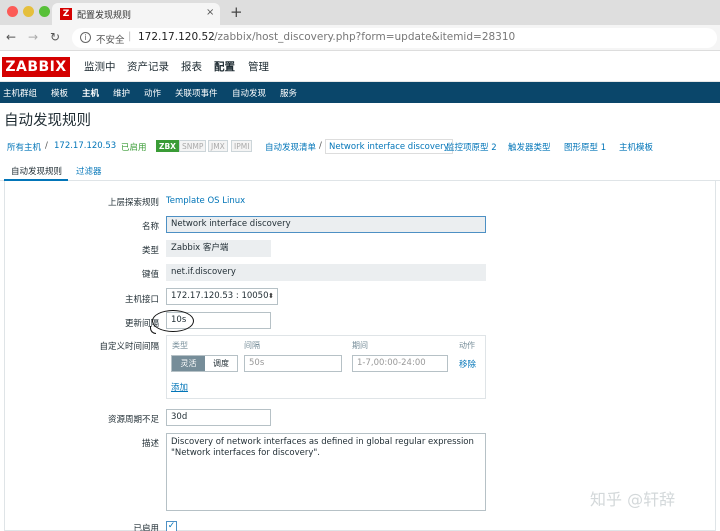  I want to click on select-arrows-icon: ⬍, so click(271, 296).